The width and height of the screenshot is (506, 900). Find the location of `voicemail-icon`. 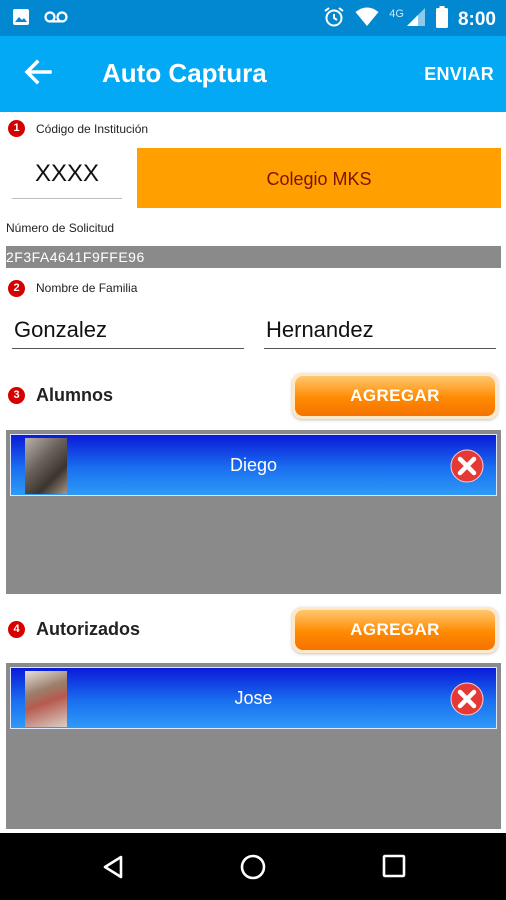

voicemail-icon is located at coordinates (56, 19).